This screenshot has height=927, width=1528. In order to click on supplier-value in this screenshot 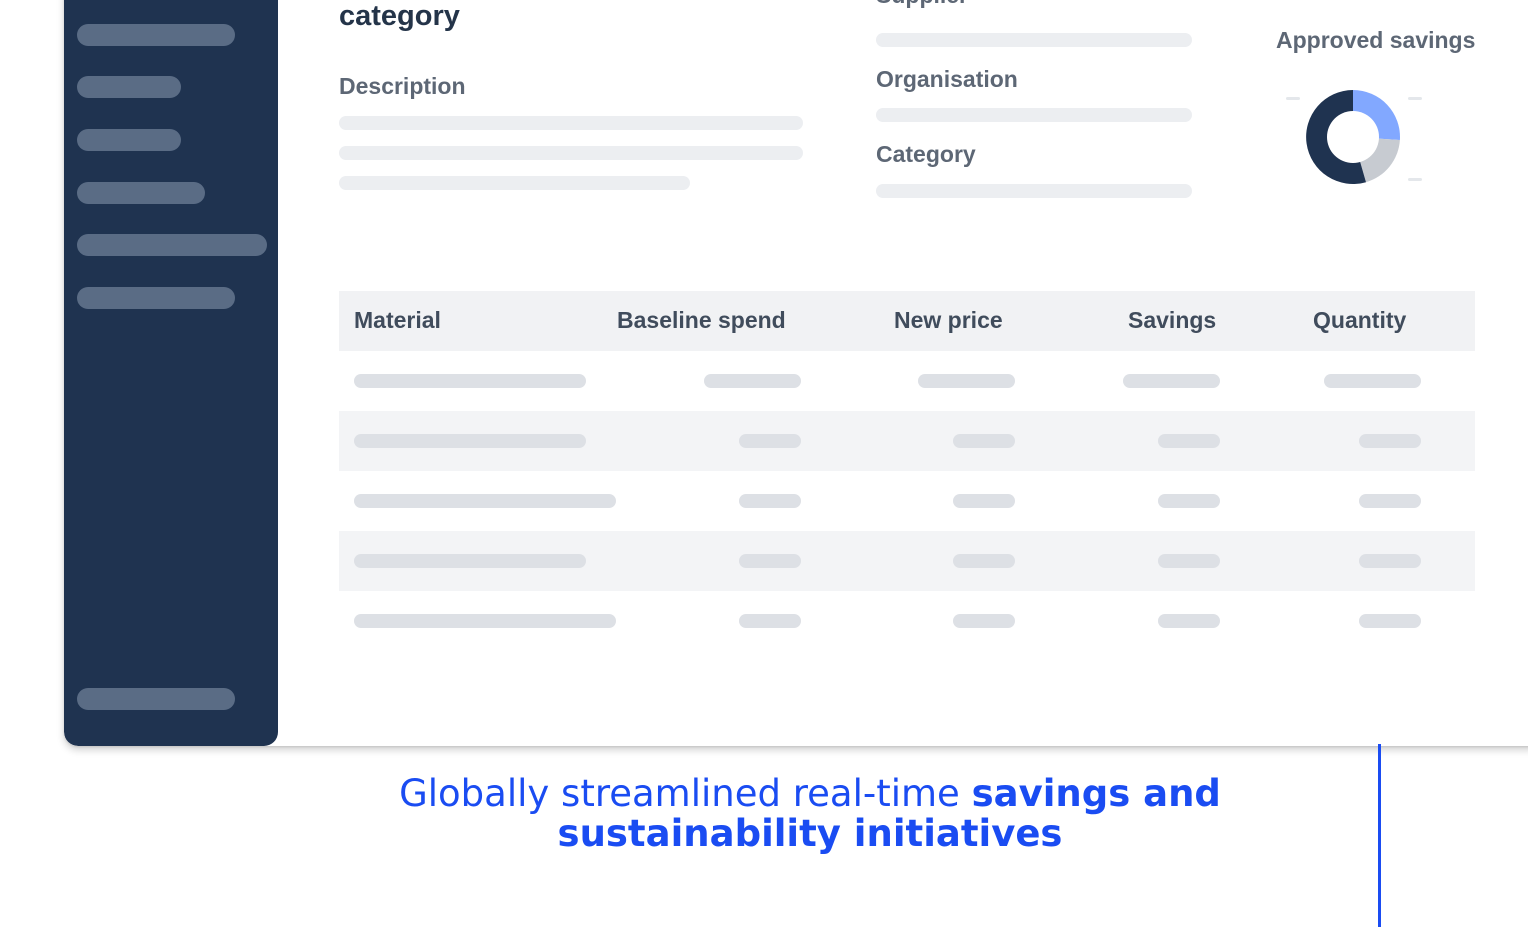, I will do `click(1034, 40)`.